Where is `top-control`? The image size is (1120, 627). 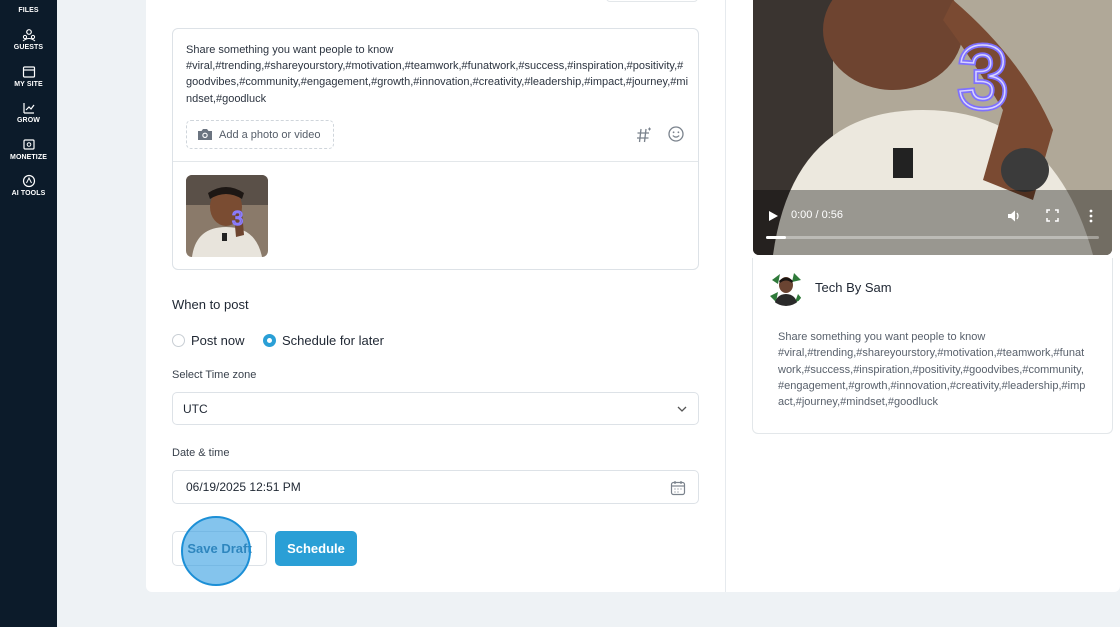 top-control is located at coordinates (652, 1).